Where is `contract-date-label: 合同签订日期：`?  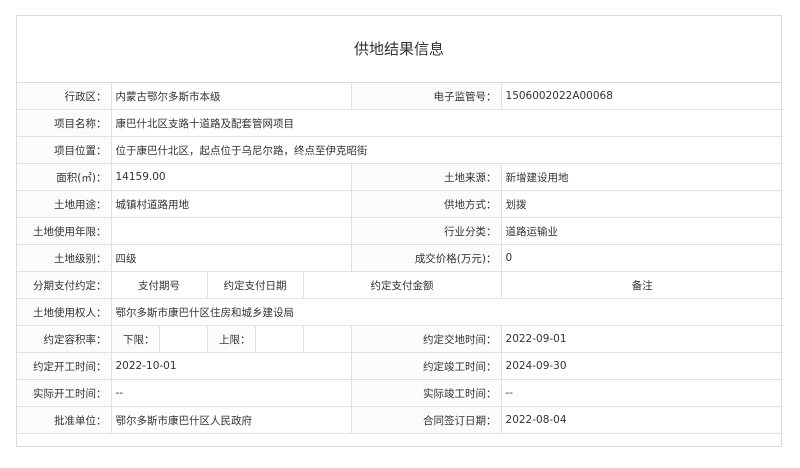
contract-date-label: 合同签订日期： is located at coordinates (426, 420).